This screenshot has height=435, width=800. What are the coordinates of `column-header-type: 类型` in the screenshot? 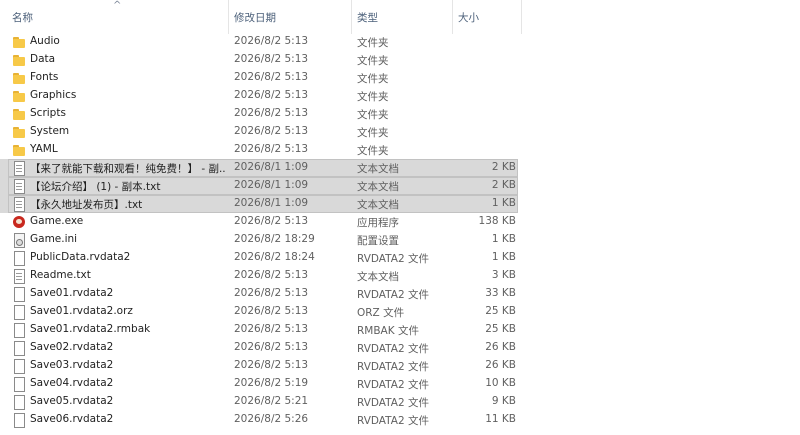 It's located at (367, 17).